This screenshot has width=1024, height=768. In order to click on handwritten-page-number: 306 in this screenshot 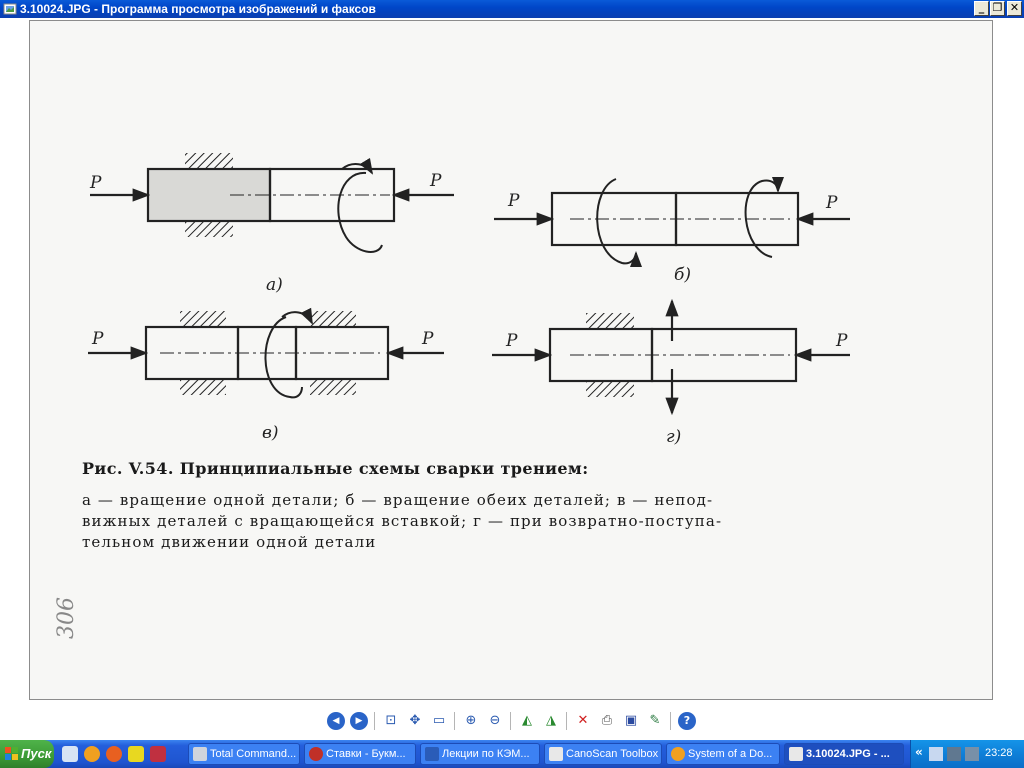, I will do `click(66, 618)`.